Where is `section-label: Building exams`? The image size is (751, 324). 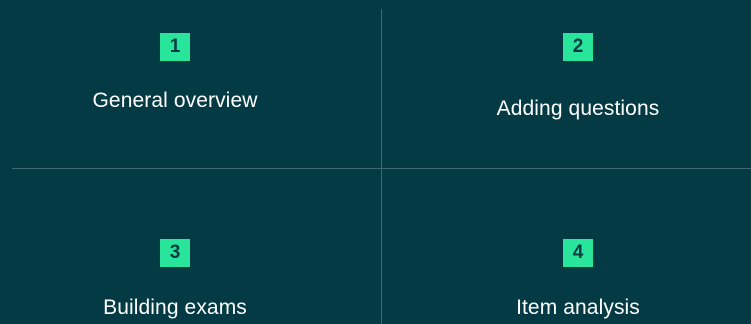 section-label: Building exams is located at coordinates (175, 307).